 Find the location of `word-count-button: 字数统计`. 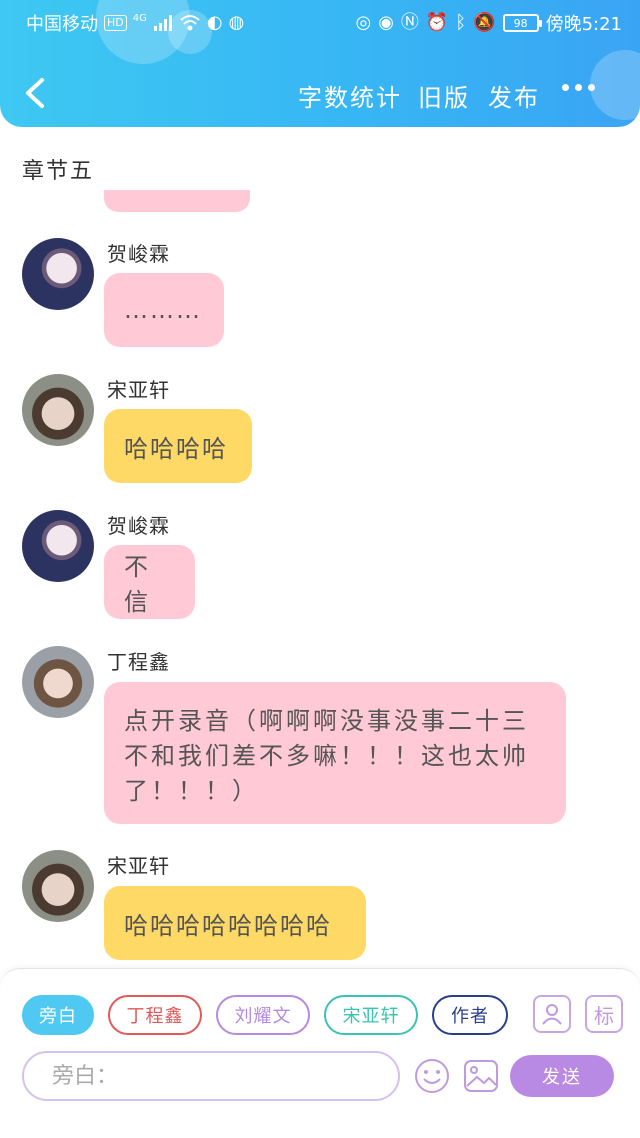

word-count-button: 字数统计 is located at coordinates (350, 95).